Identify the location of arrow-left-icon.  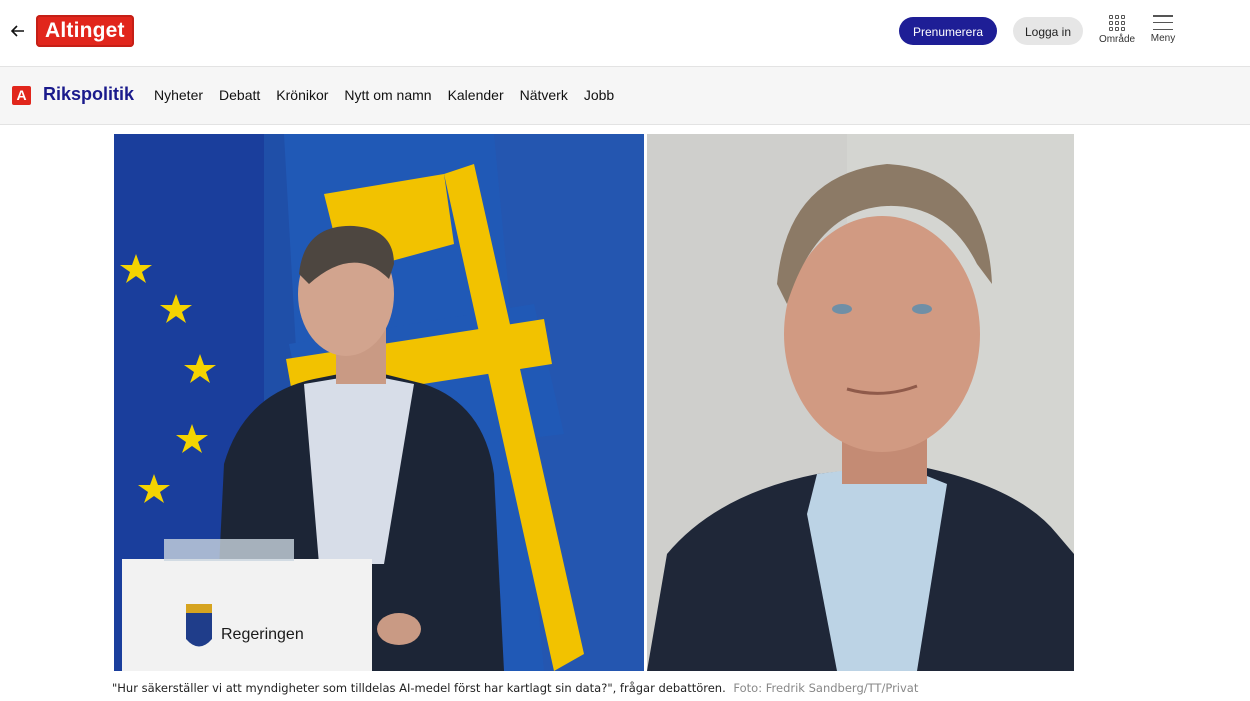
(17, 31).